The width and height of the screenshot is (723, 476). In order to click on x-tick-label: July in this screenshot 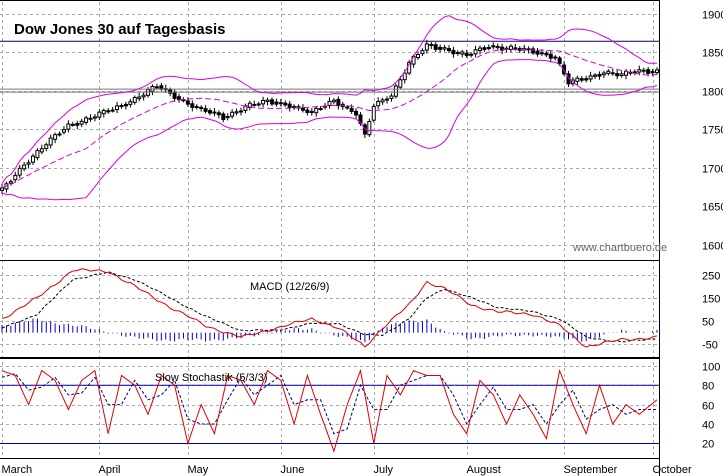, I will do `click(384, 470)`.